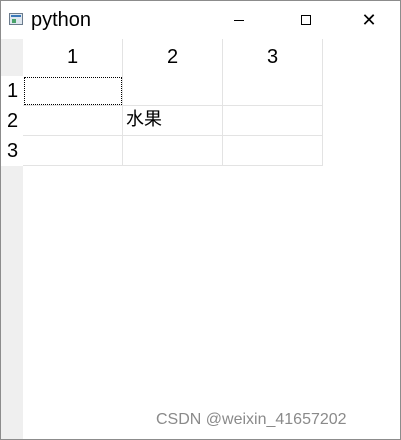  What do you see at coordinates (61, 20) in the screenshot?
I see `window-title: python` at bounding box center [61, 20].